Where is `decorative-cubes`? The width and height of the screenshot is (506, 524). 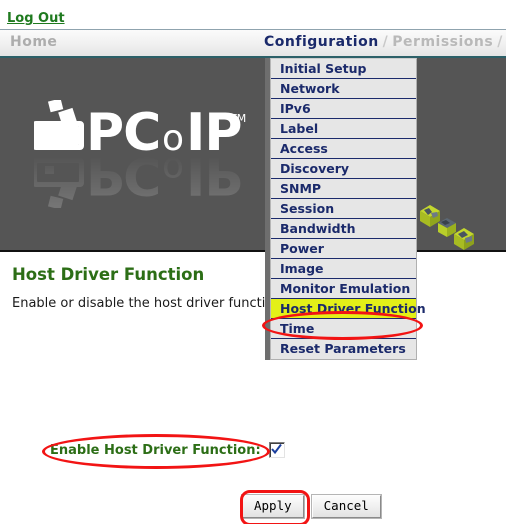 decorative-cubes is located at coordinates (449, 226).